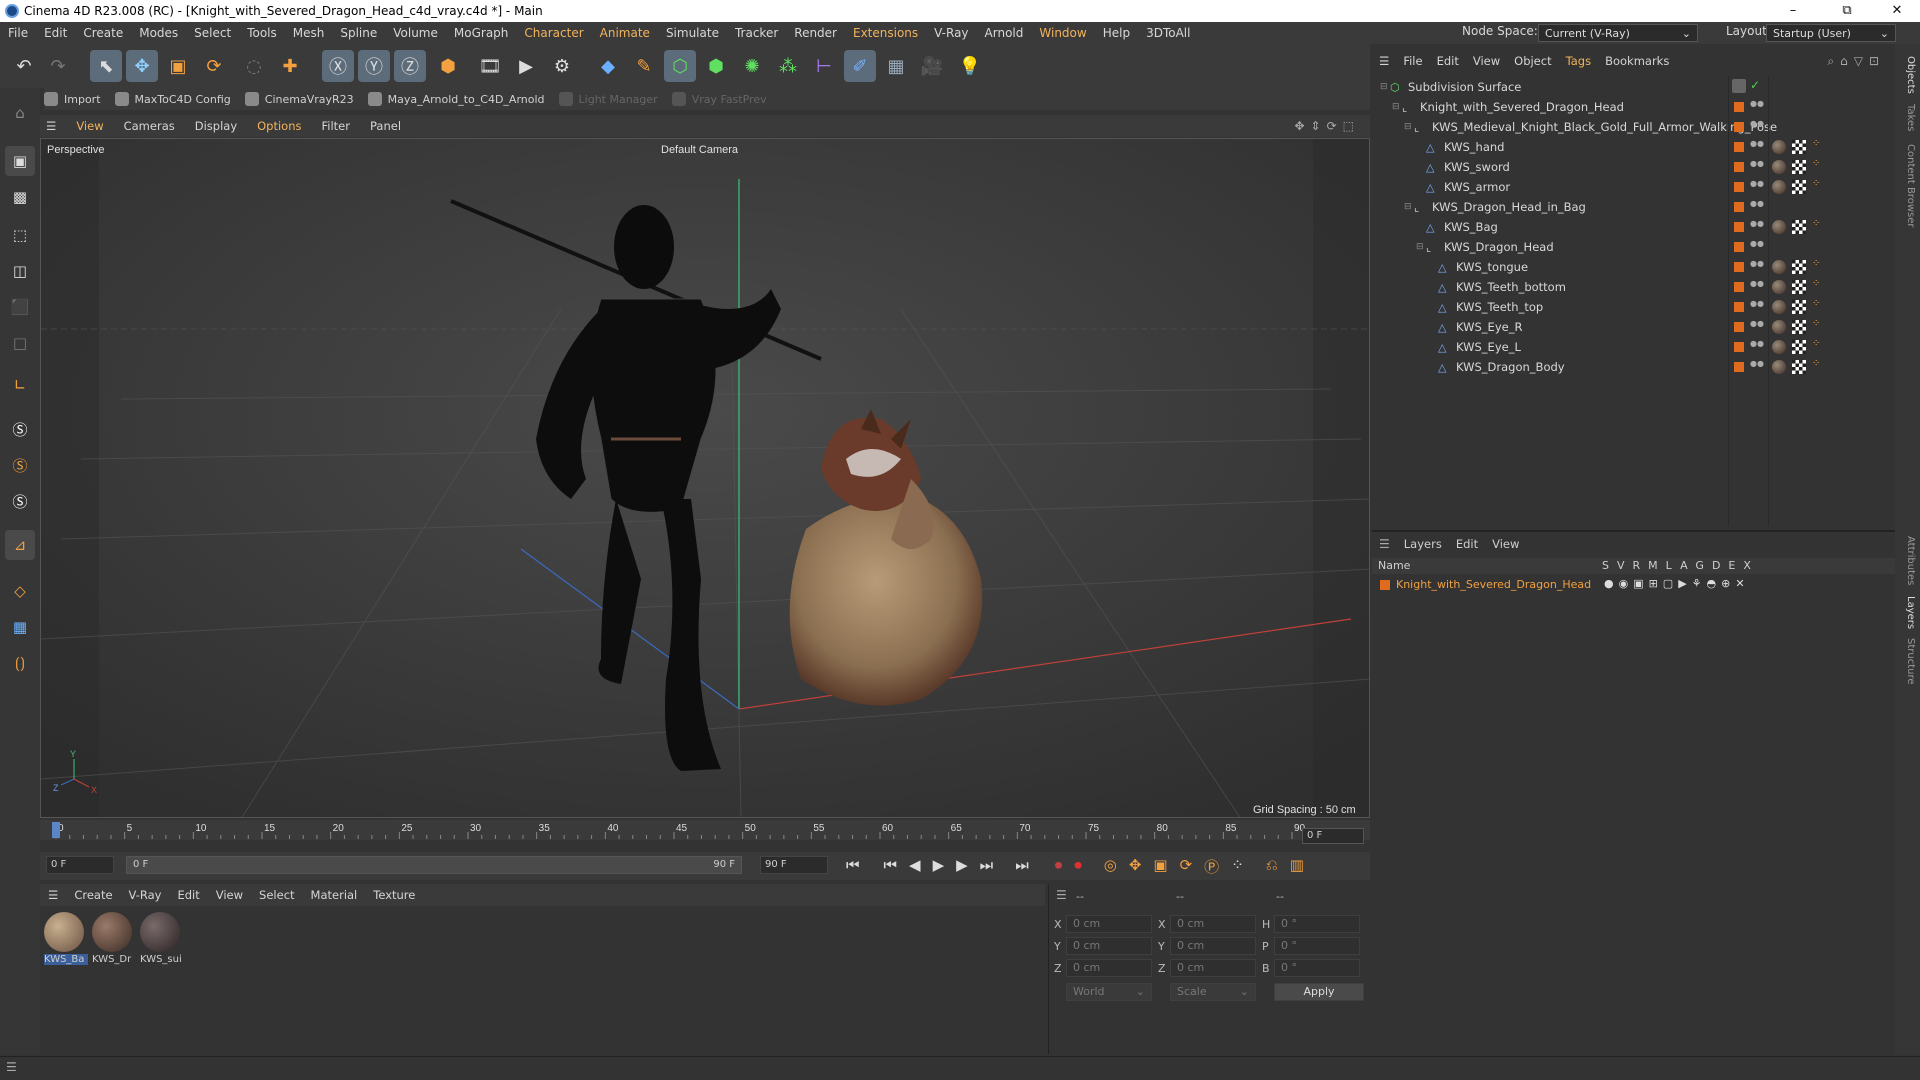 This screenshot has width=1920, height=1080. Describe the element at coordinates (106, 66) in the screenshot. I see `select-tool-icon: ⬉` at that location.